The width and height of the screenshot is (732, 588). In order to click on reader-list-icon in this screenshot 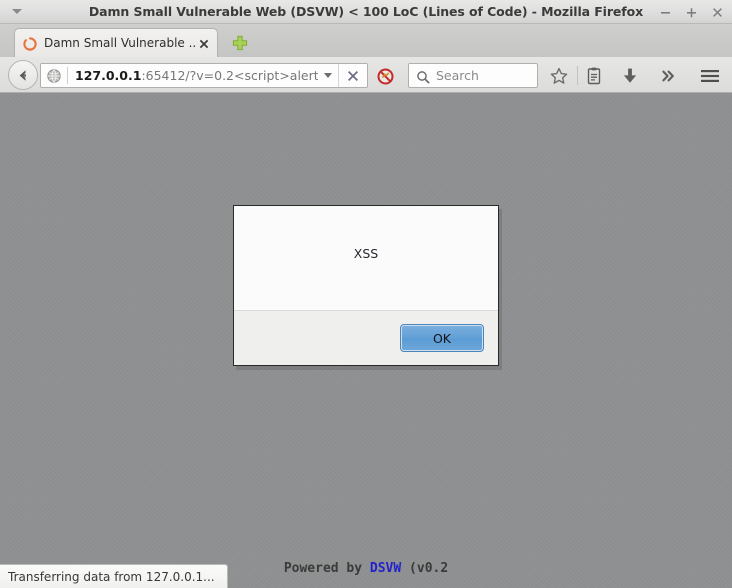, I will do `click(594, 76)`.